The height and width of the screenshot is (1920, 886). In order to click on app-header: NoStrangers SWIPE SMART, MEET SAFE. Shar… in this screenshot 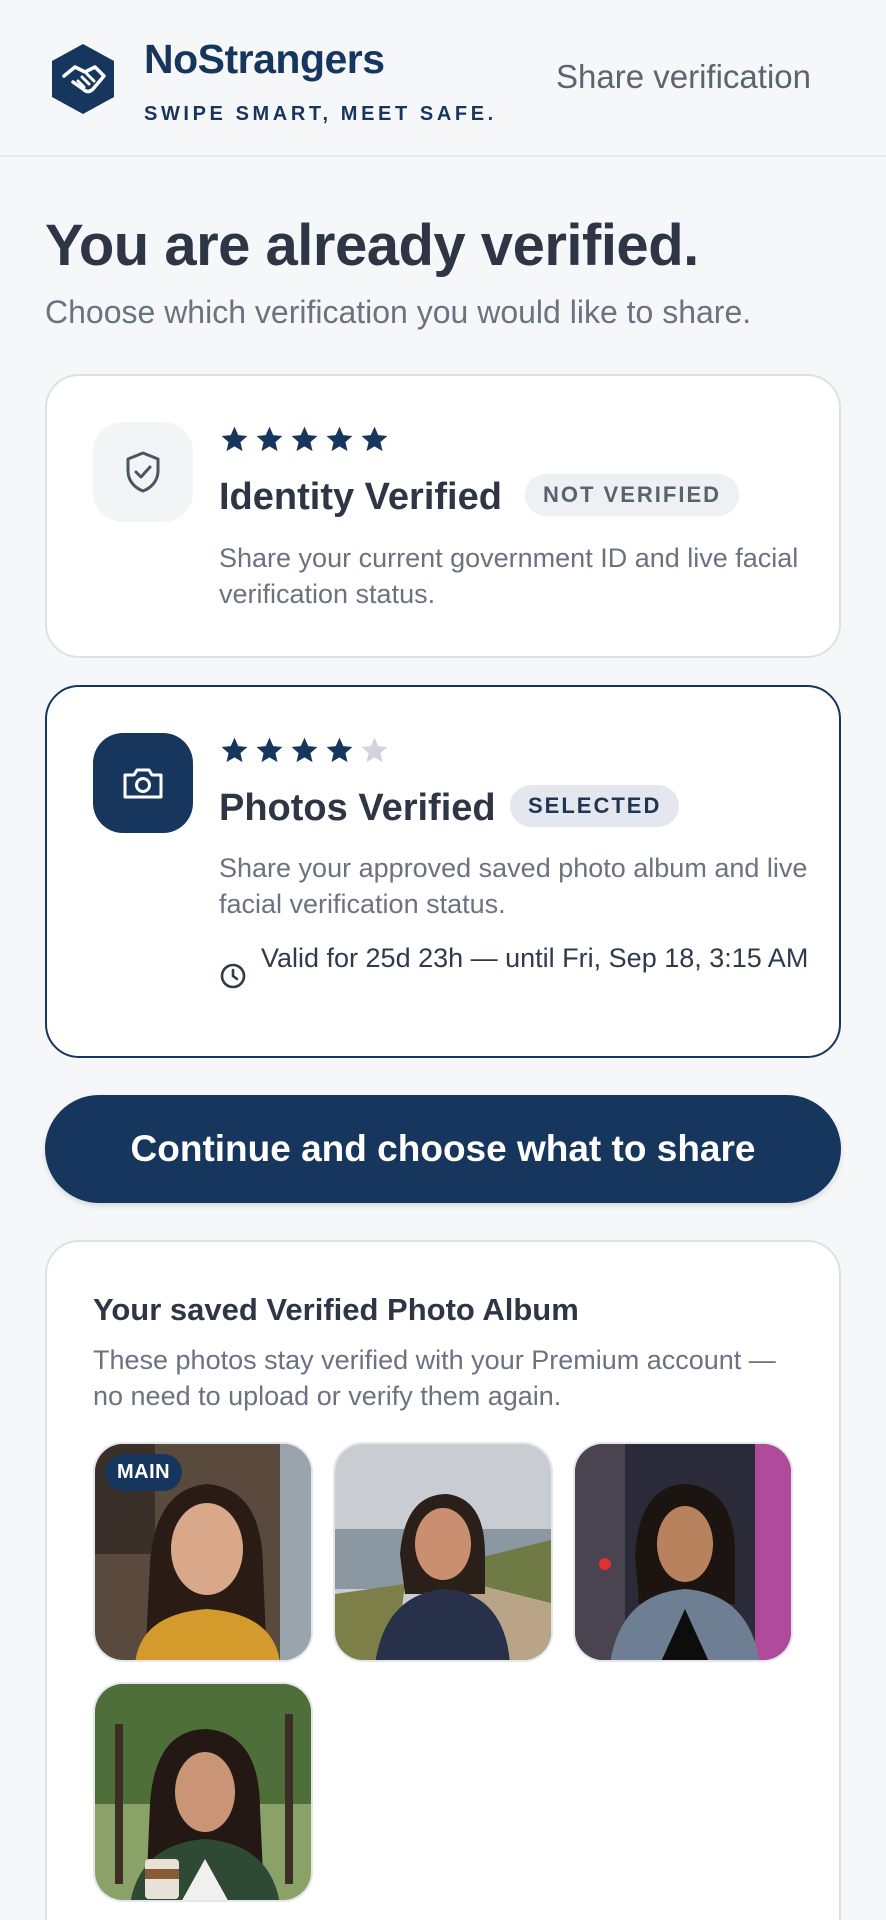, I will do `click(443, 78)`.